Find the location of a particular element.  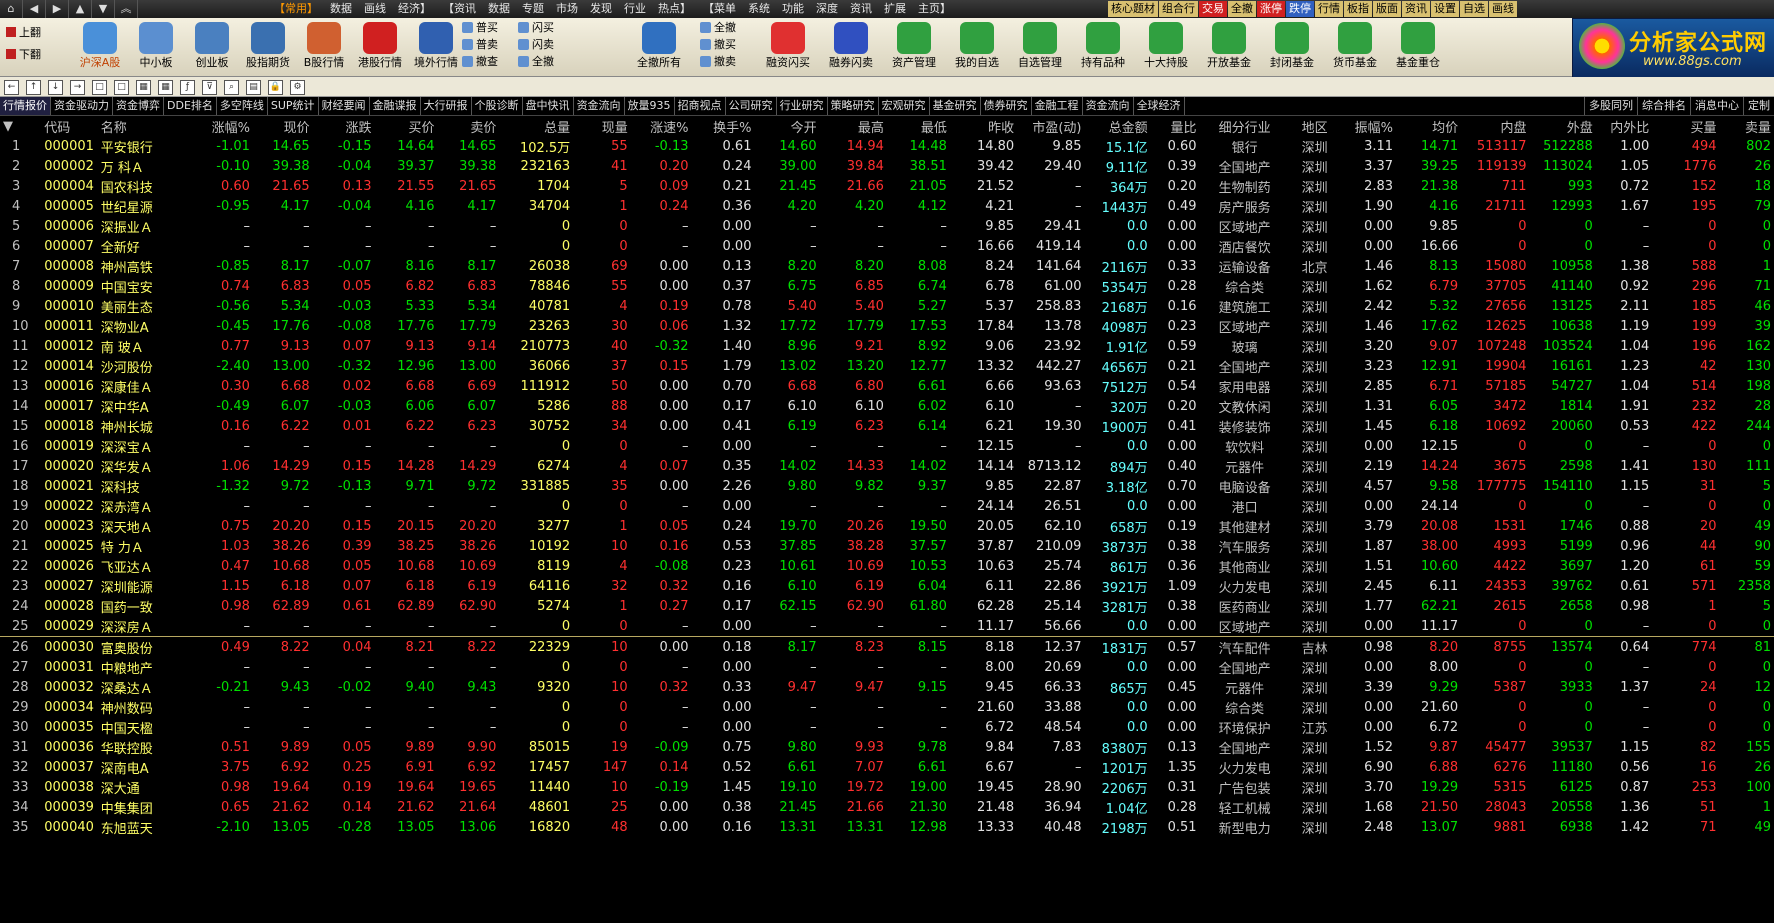

quick-menu-item: 板指 is located at coordinates (1358, 9).